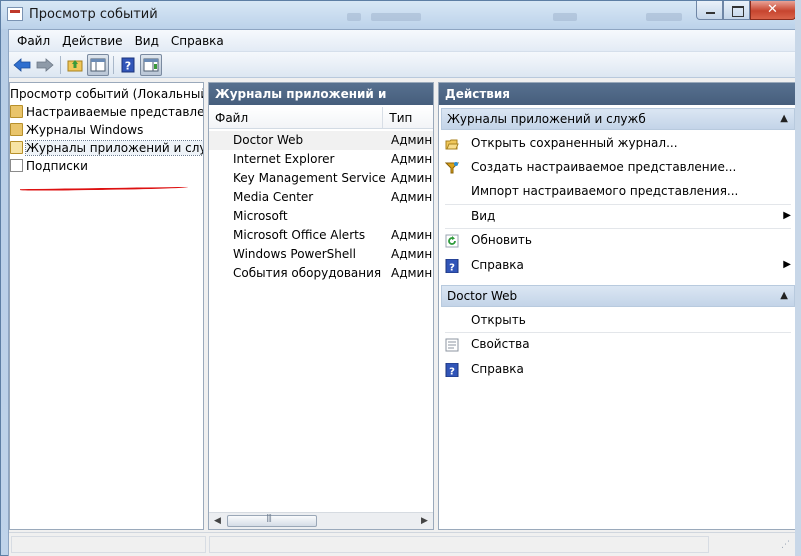 The height and width of the screenshot is (556, 801). I want to click on tree-item-app-service-logs: Журналы приложений и служб, so click(106, 148).